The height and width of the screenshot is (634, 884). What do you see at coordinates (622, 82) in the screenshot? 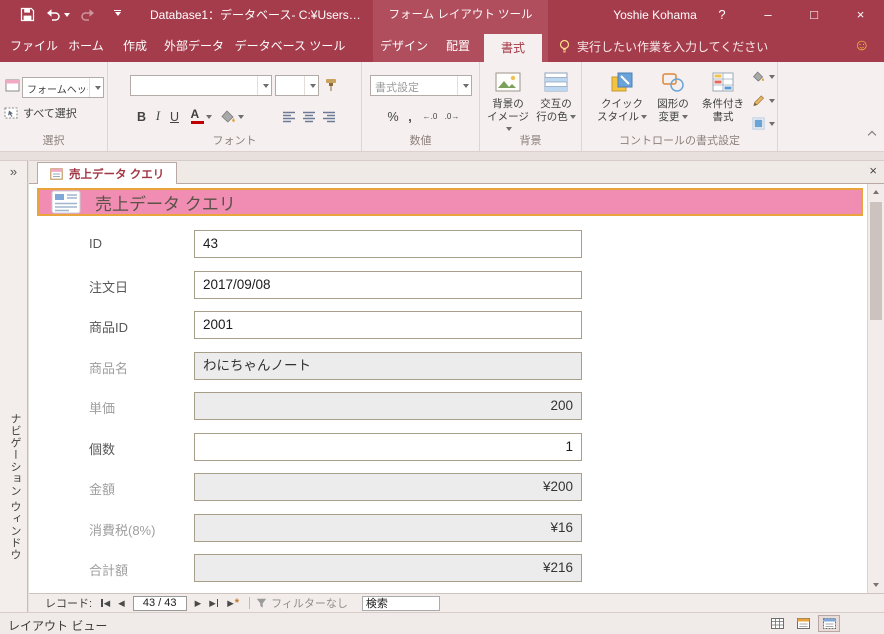
I see `quick-styles-icon` at bounding box center [622, 82].